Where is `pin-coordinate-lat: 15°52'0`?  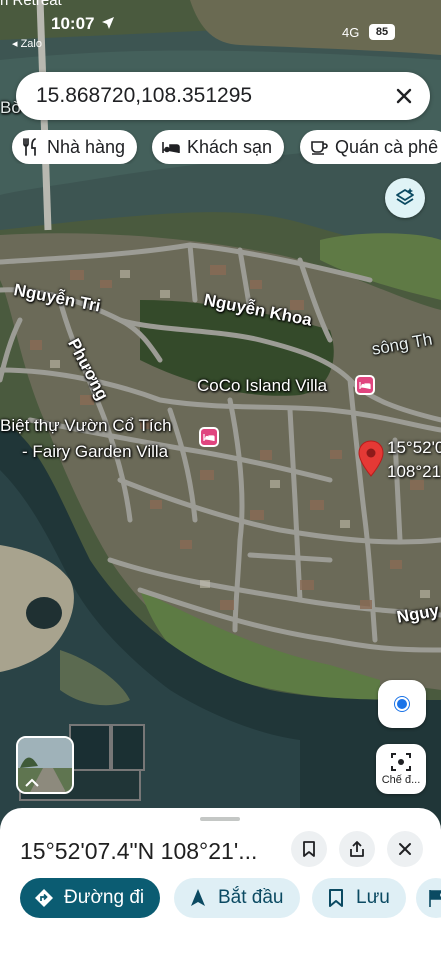 pin-coordinate-lat: 15°52'0 is located at coordinates (414, 447).